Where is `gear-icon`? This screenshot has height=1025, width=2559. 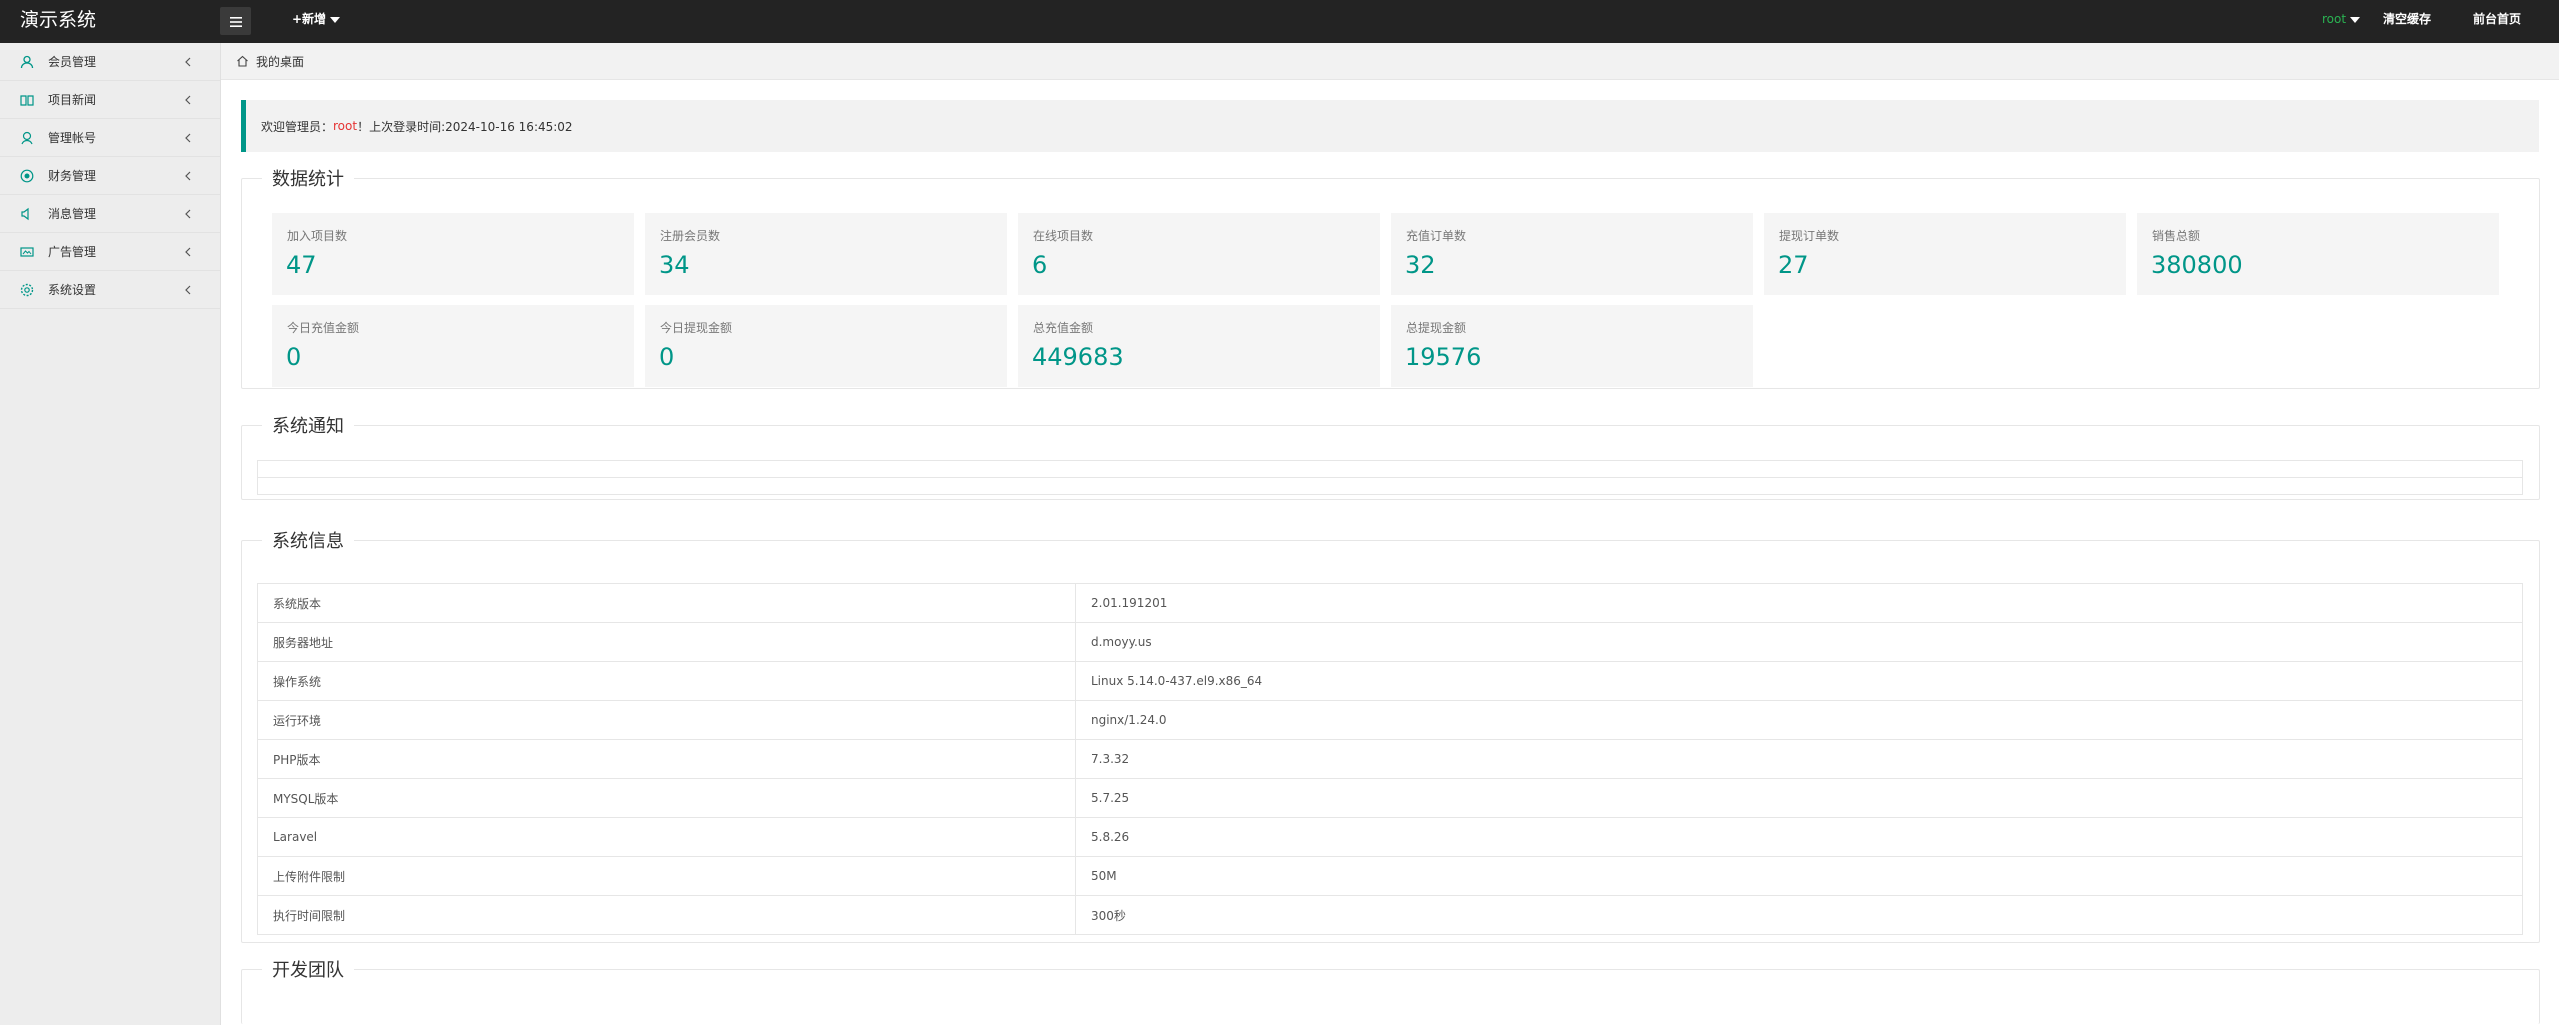
gear-icon is located at coordinates (27, 290).